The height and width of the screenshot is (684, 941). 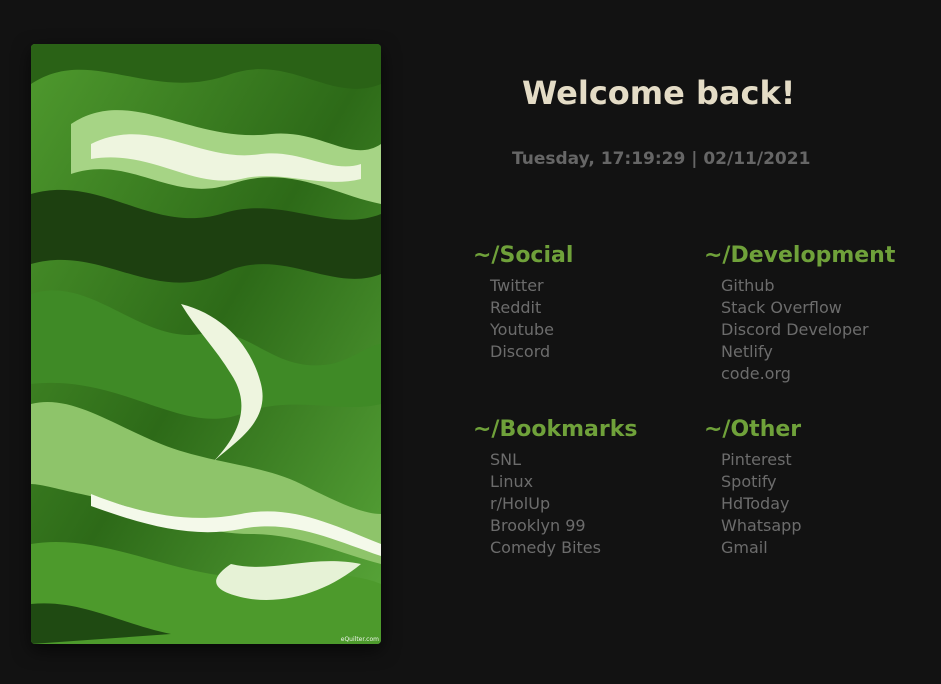 What do you see at coordinates (591, 330) in the screenshot?
I see `link-youtube: Youtube` at bounding box center [591, 330].